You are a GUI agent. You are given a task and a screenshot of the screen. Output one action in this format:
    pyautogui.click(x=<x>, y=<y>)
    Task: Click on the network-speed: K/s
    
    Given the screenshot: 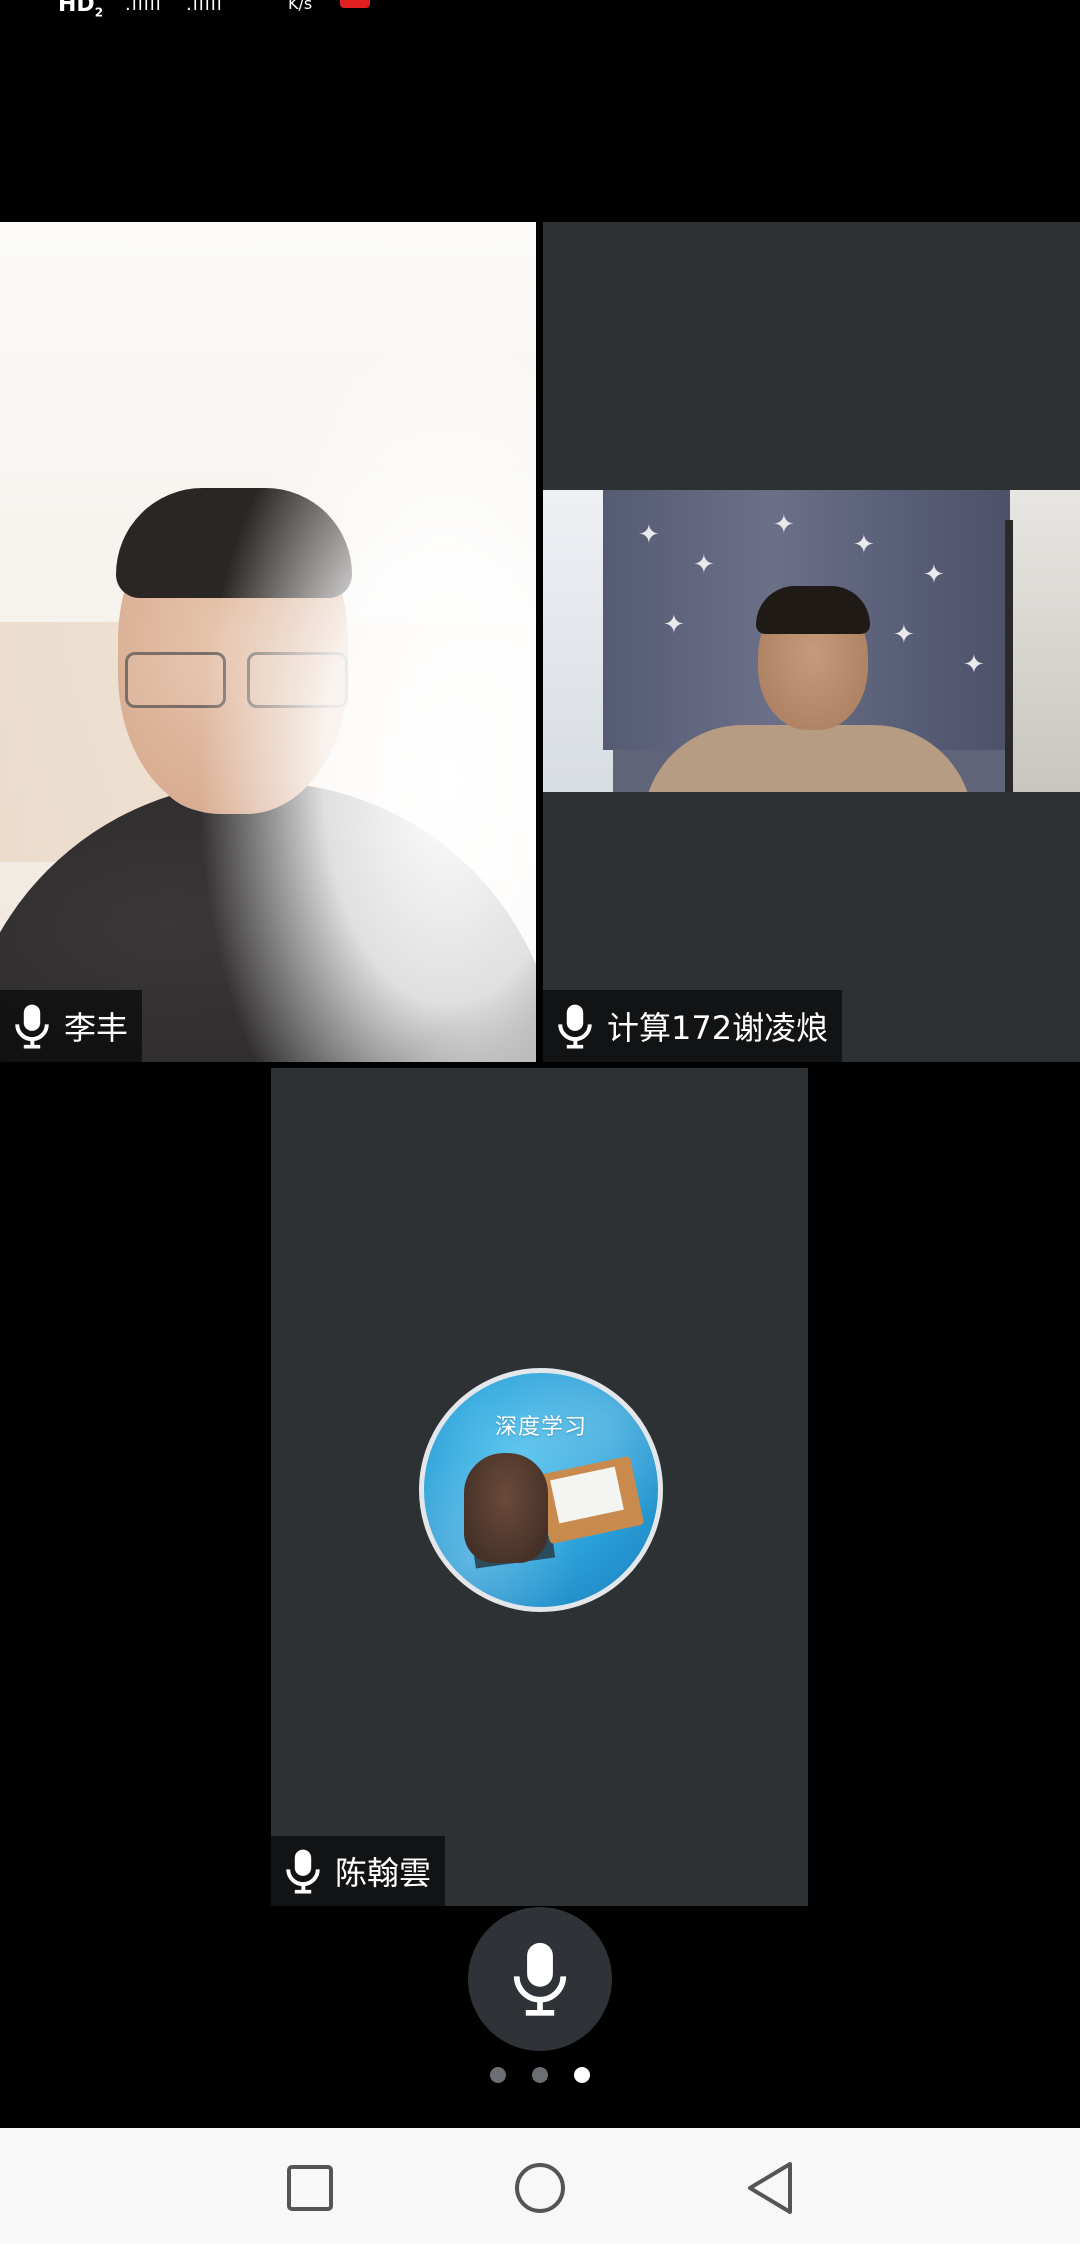 What is the action you would take?
    pyautogui.click(x=300, y=6)
    